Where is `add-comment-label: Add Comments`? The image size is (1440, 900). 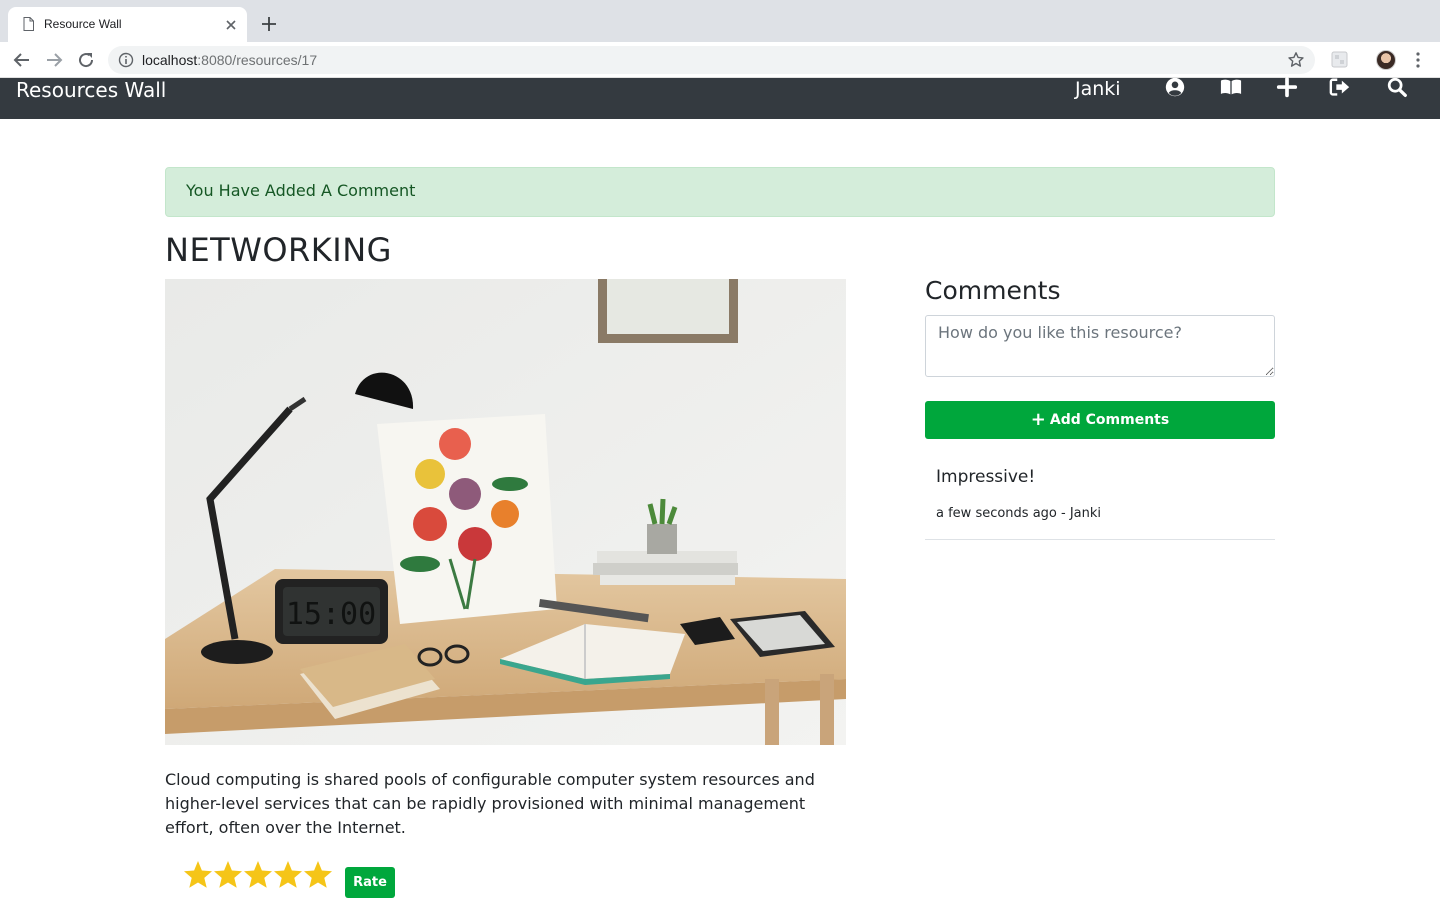 add-comment-label: Add Comments is located at coordinates (1109, 420).